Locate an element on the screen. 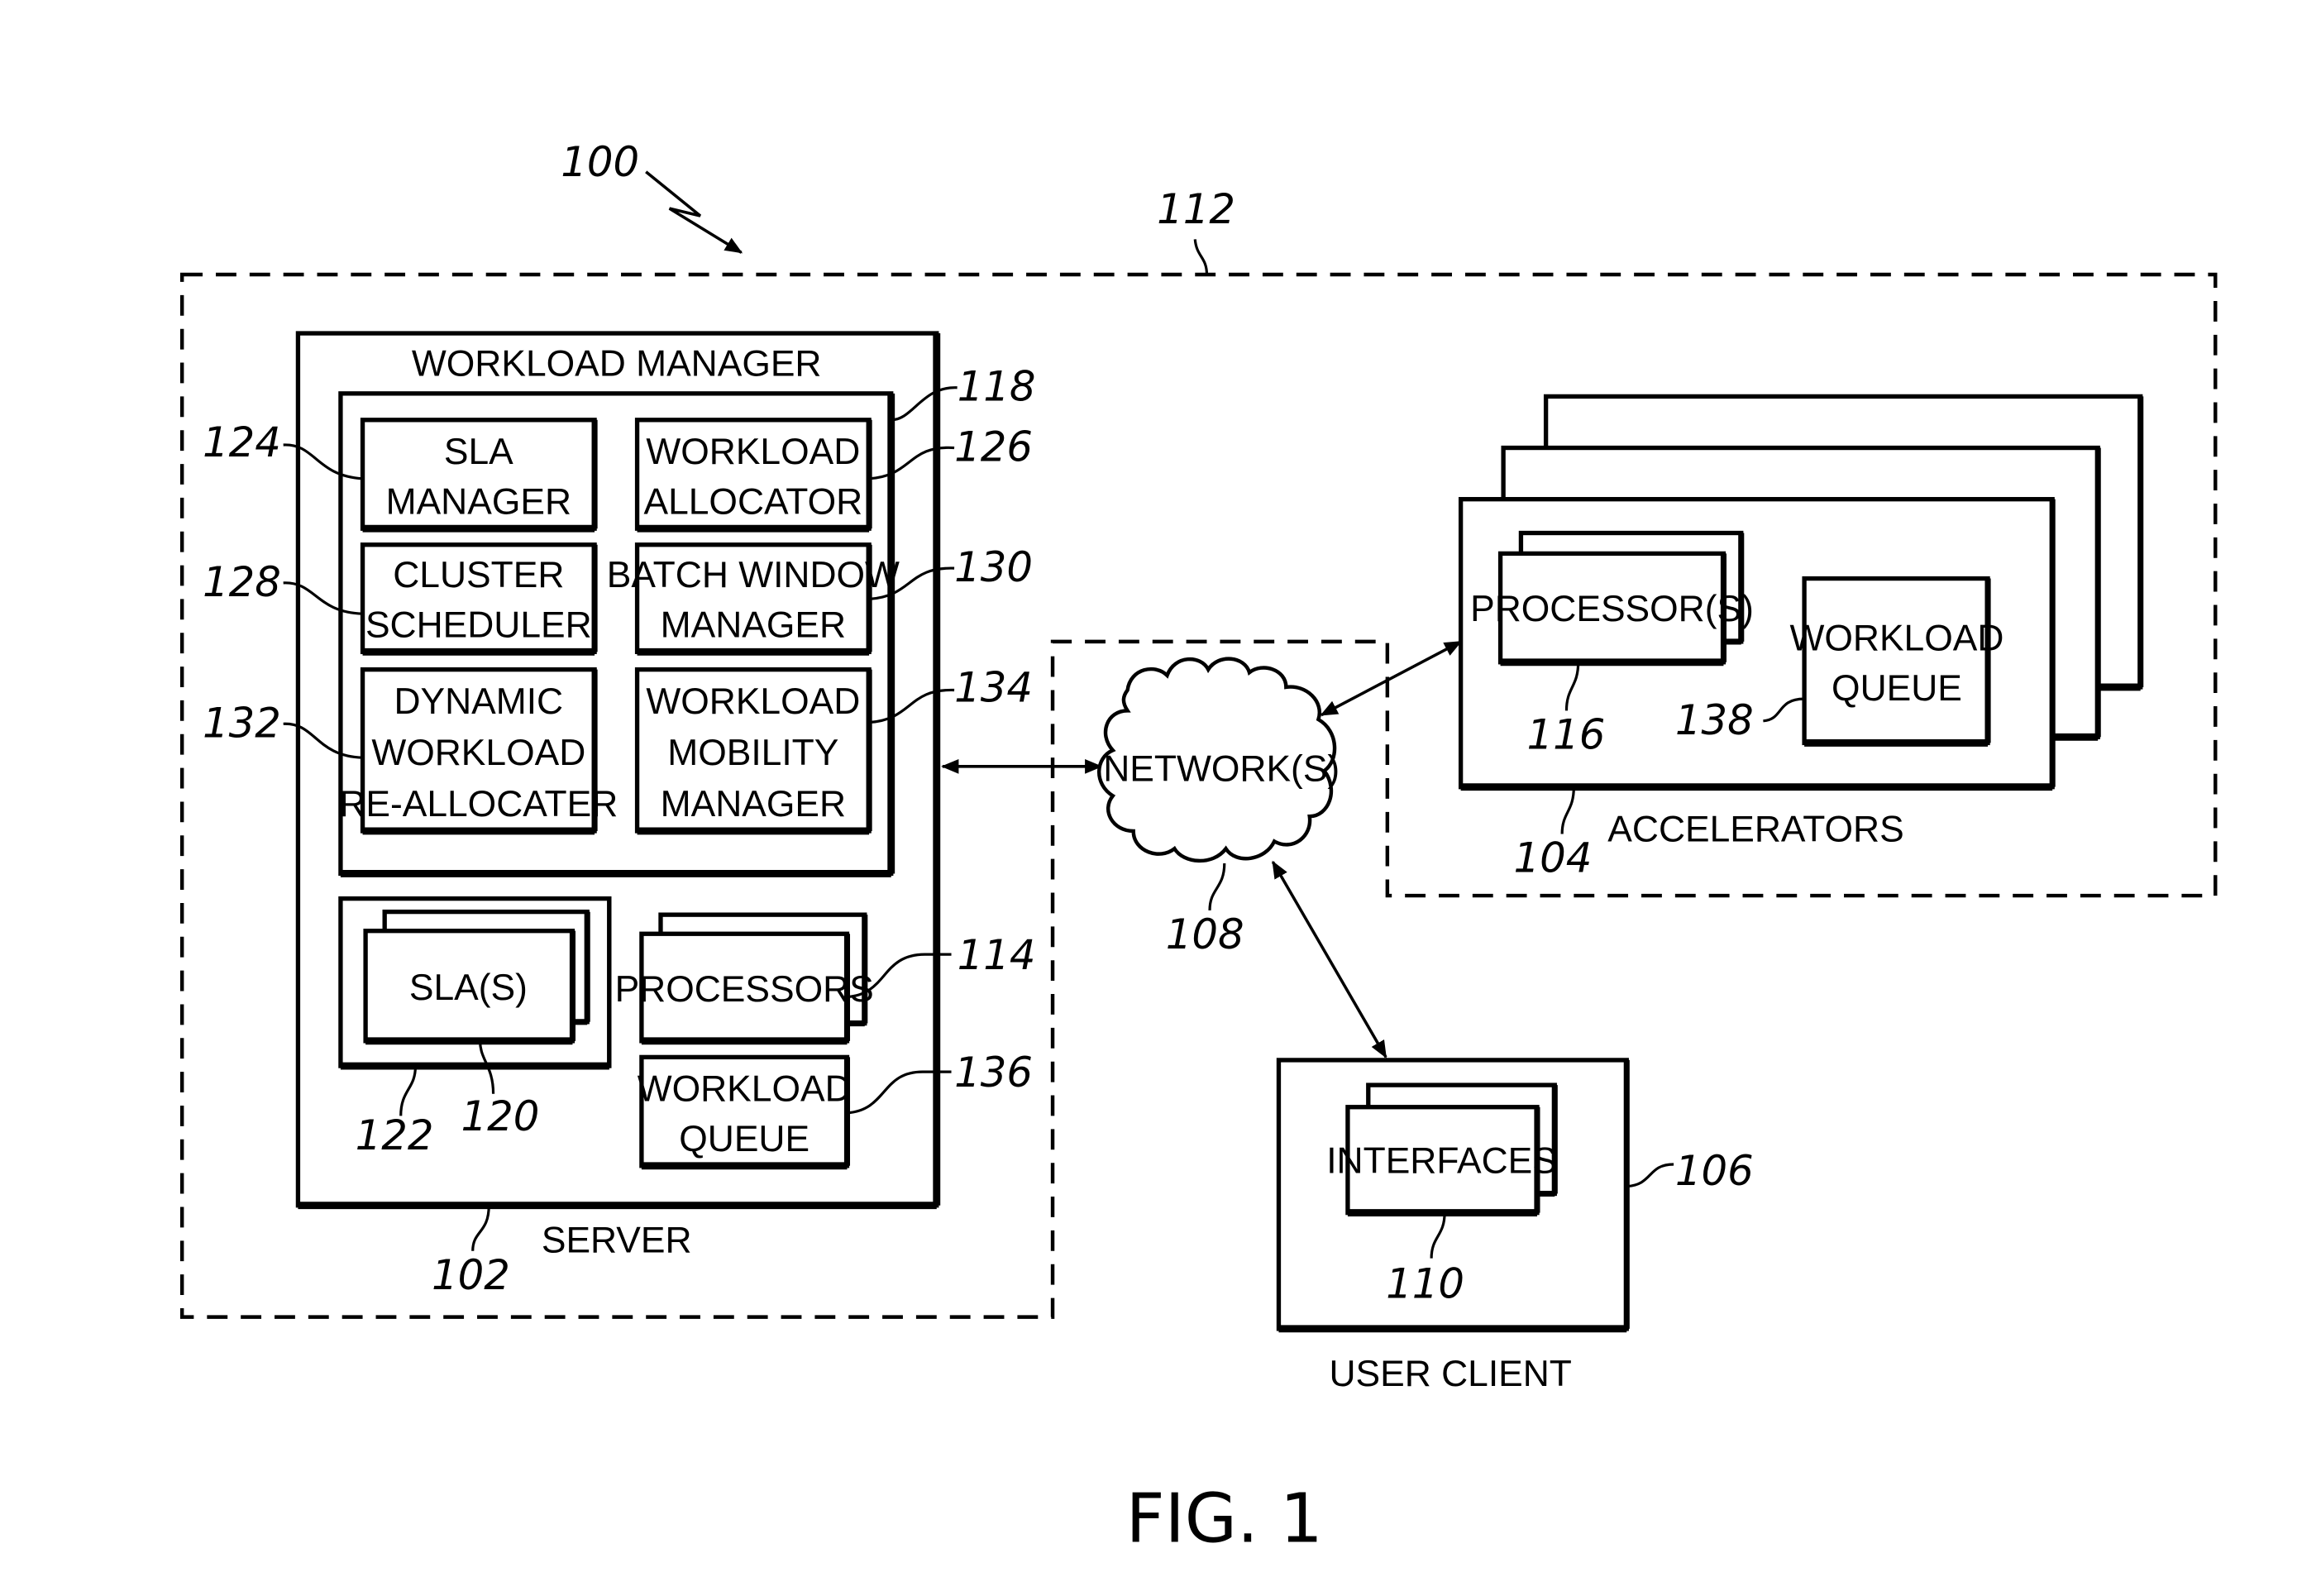  module-batch-window-manager: BATCH WINDOW MANAGER is located at coordinates (754, 599).